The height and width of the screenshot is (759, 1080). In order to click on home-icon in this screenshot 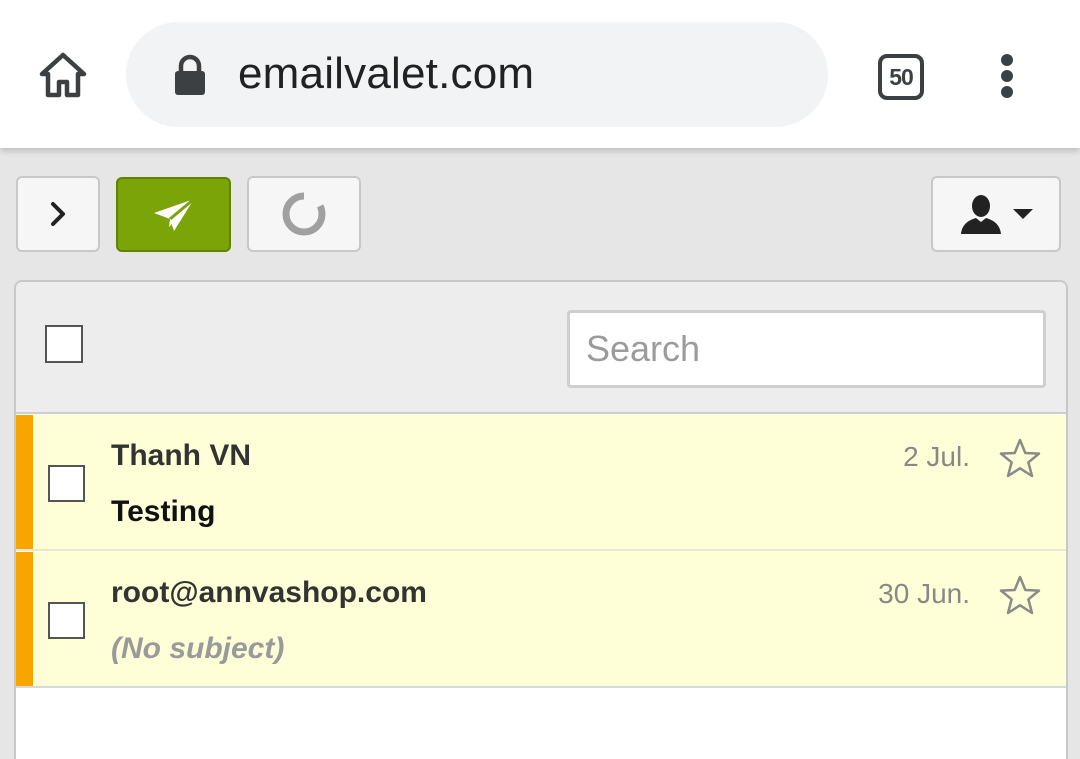, I will do `click(63, 75)`.